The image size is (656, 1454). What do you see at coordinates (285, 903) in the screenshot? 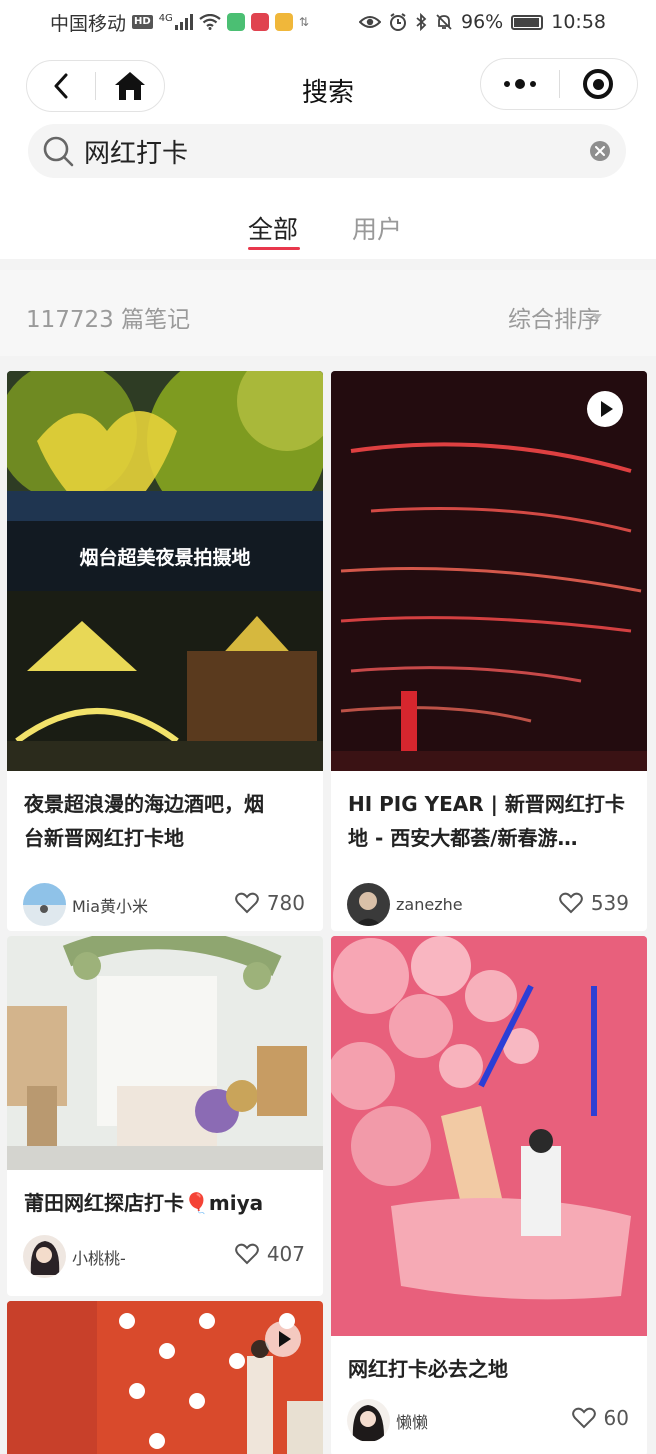
I see `like-count: 780` at bounding box center [285, 903].